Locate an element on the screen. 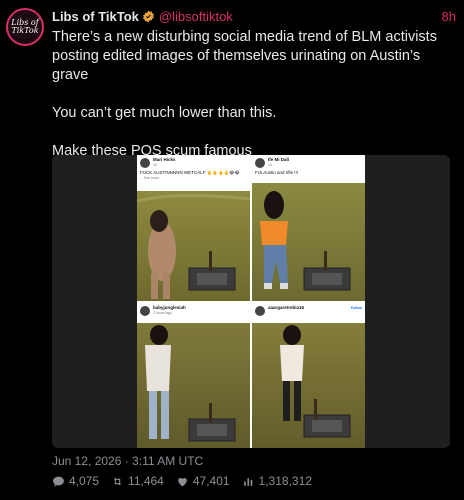  follow-button: Follow is located at coordinates (356, 308).